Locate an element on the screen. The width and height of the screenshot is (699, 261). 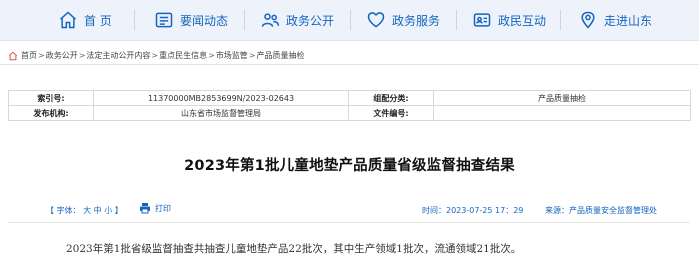
font-size-medium-button: 中 is located at coordinates (98, 210).